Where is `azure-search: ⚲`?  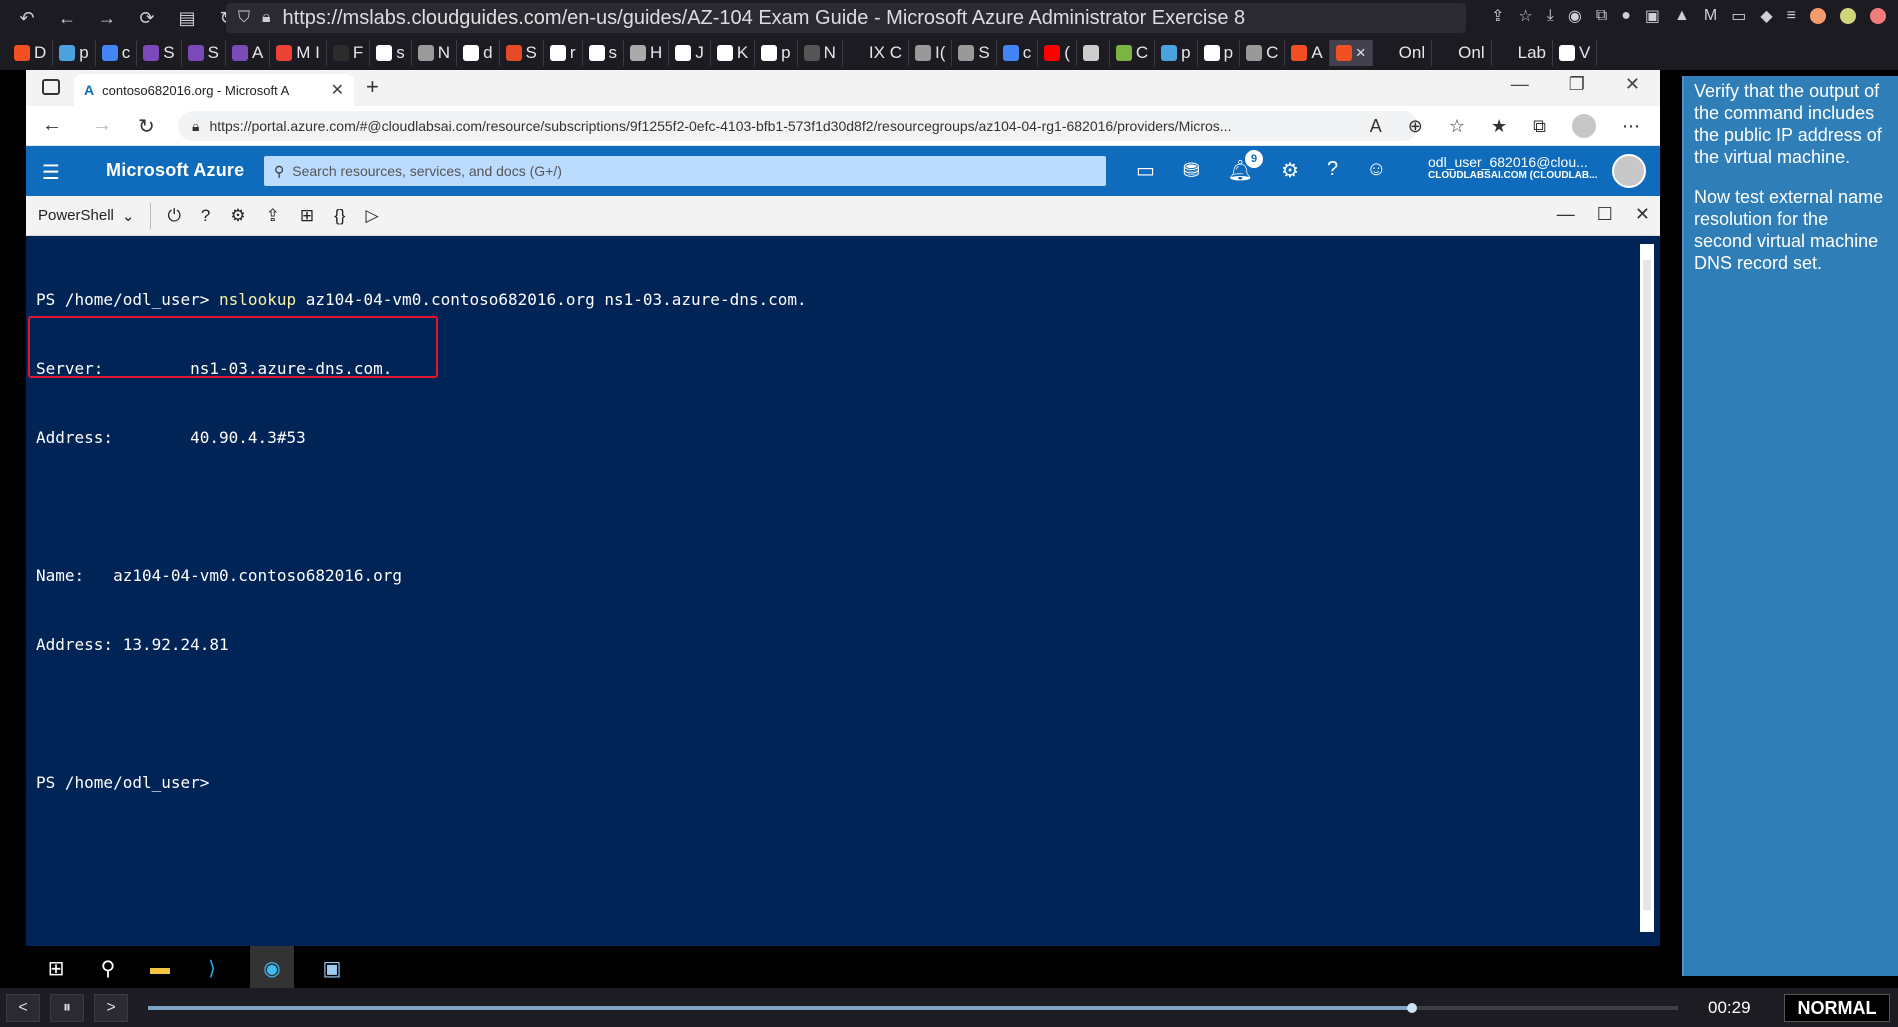
azure-search: ⚲ is located at coordinates (685, 171).